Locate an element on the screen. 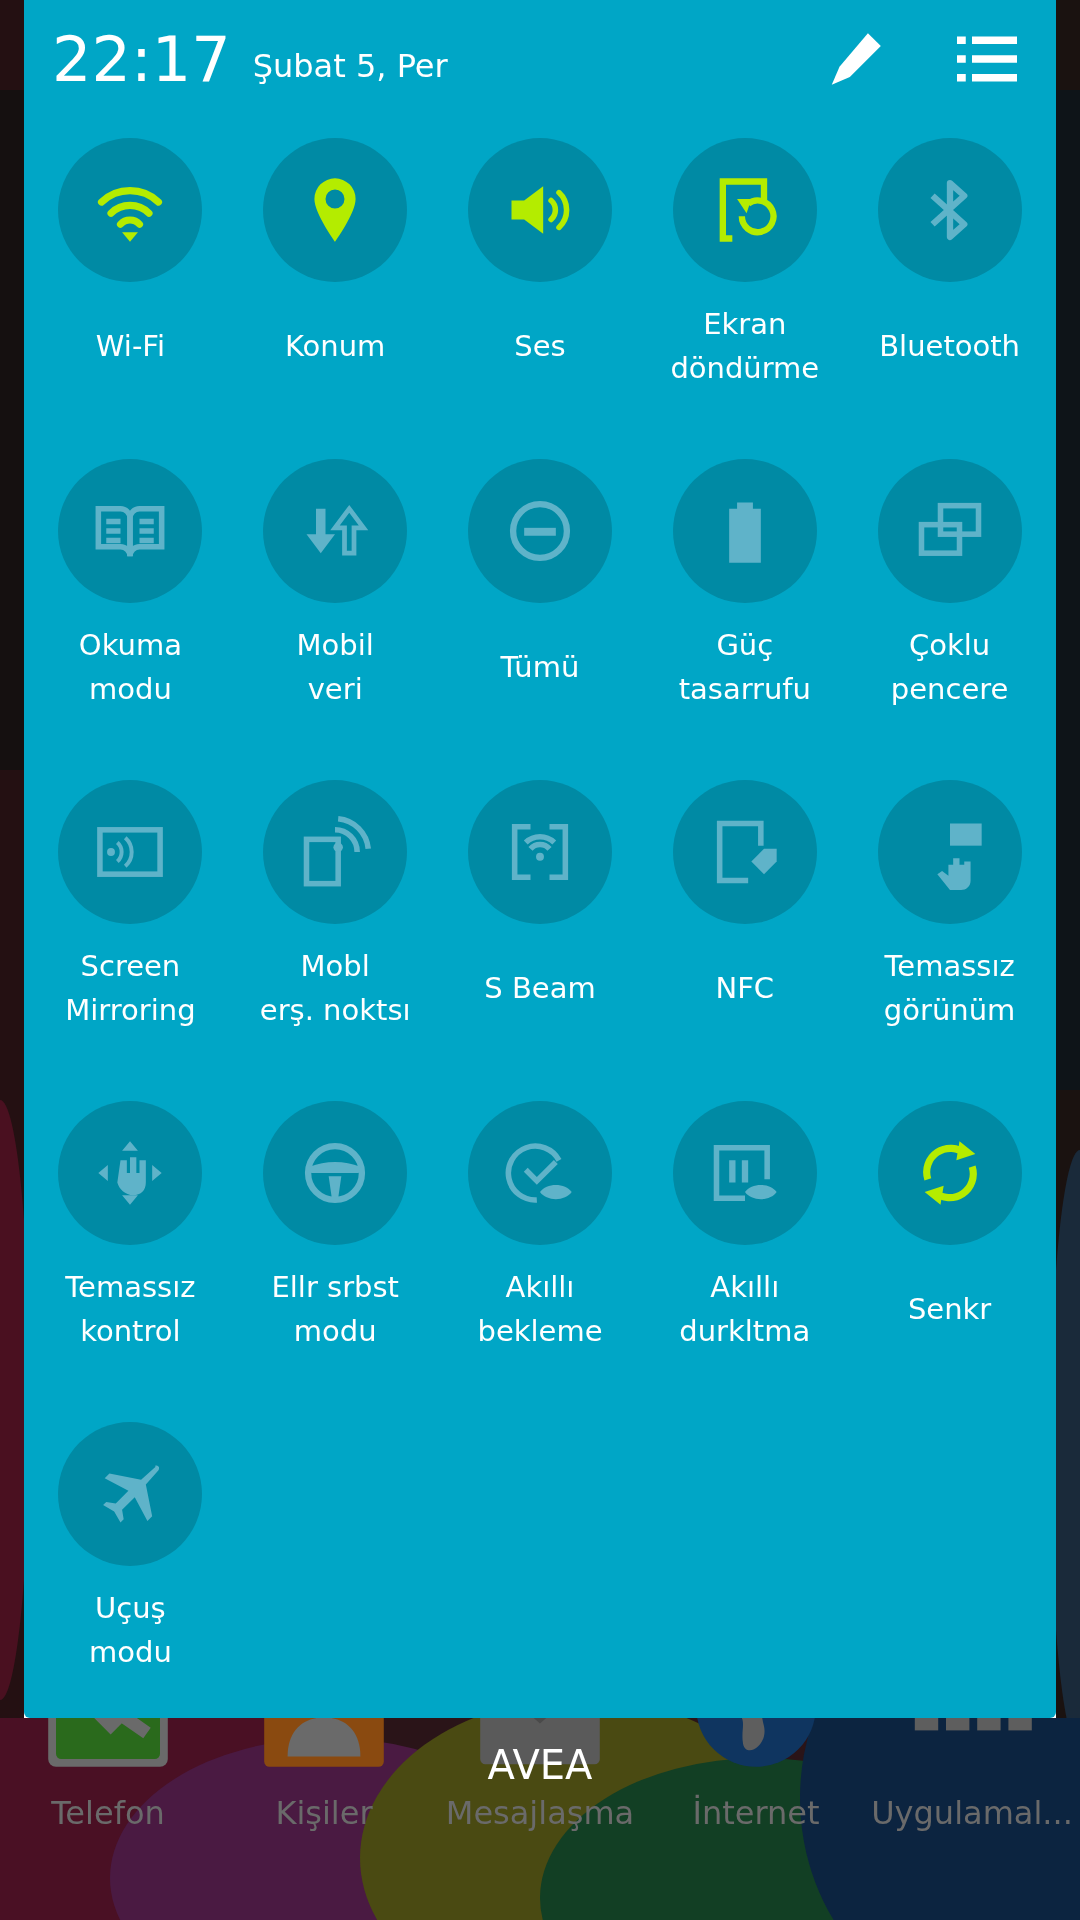  toggle-label: Senkr is located at coordinates (949, 1309).